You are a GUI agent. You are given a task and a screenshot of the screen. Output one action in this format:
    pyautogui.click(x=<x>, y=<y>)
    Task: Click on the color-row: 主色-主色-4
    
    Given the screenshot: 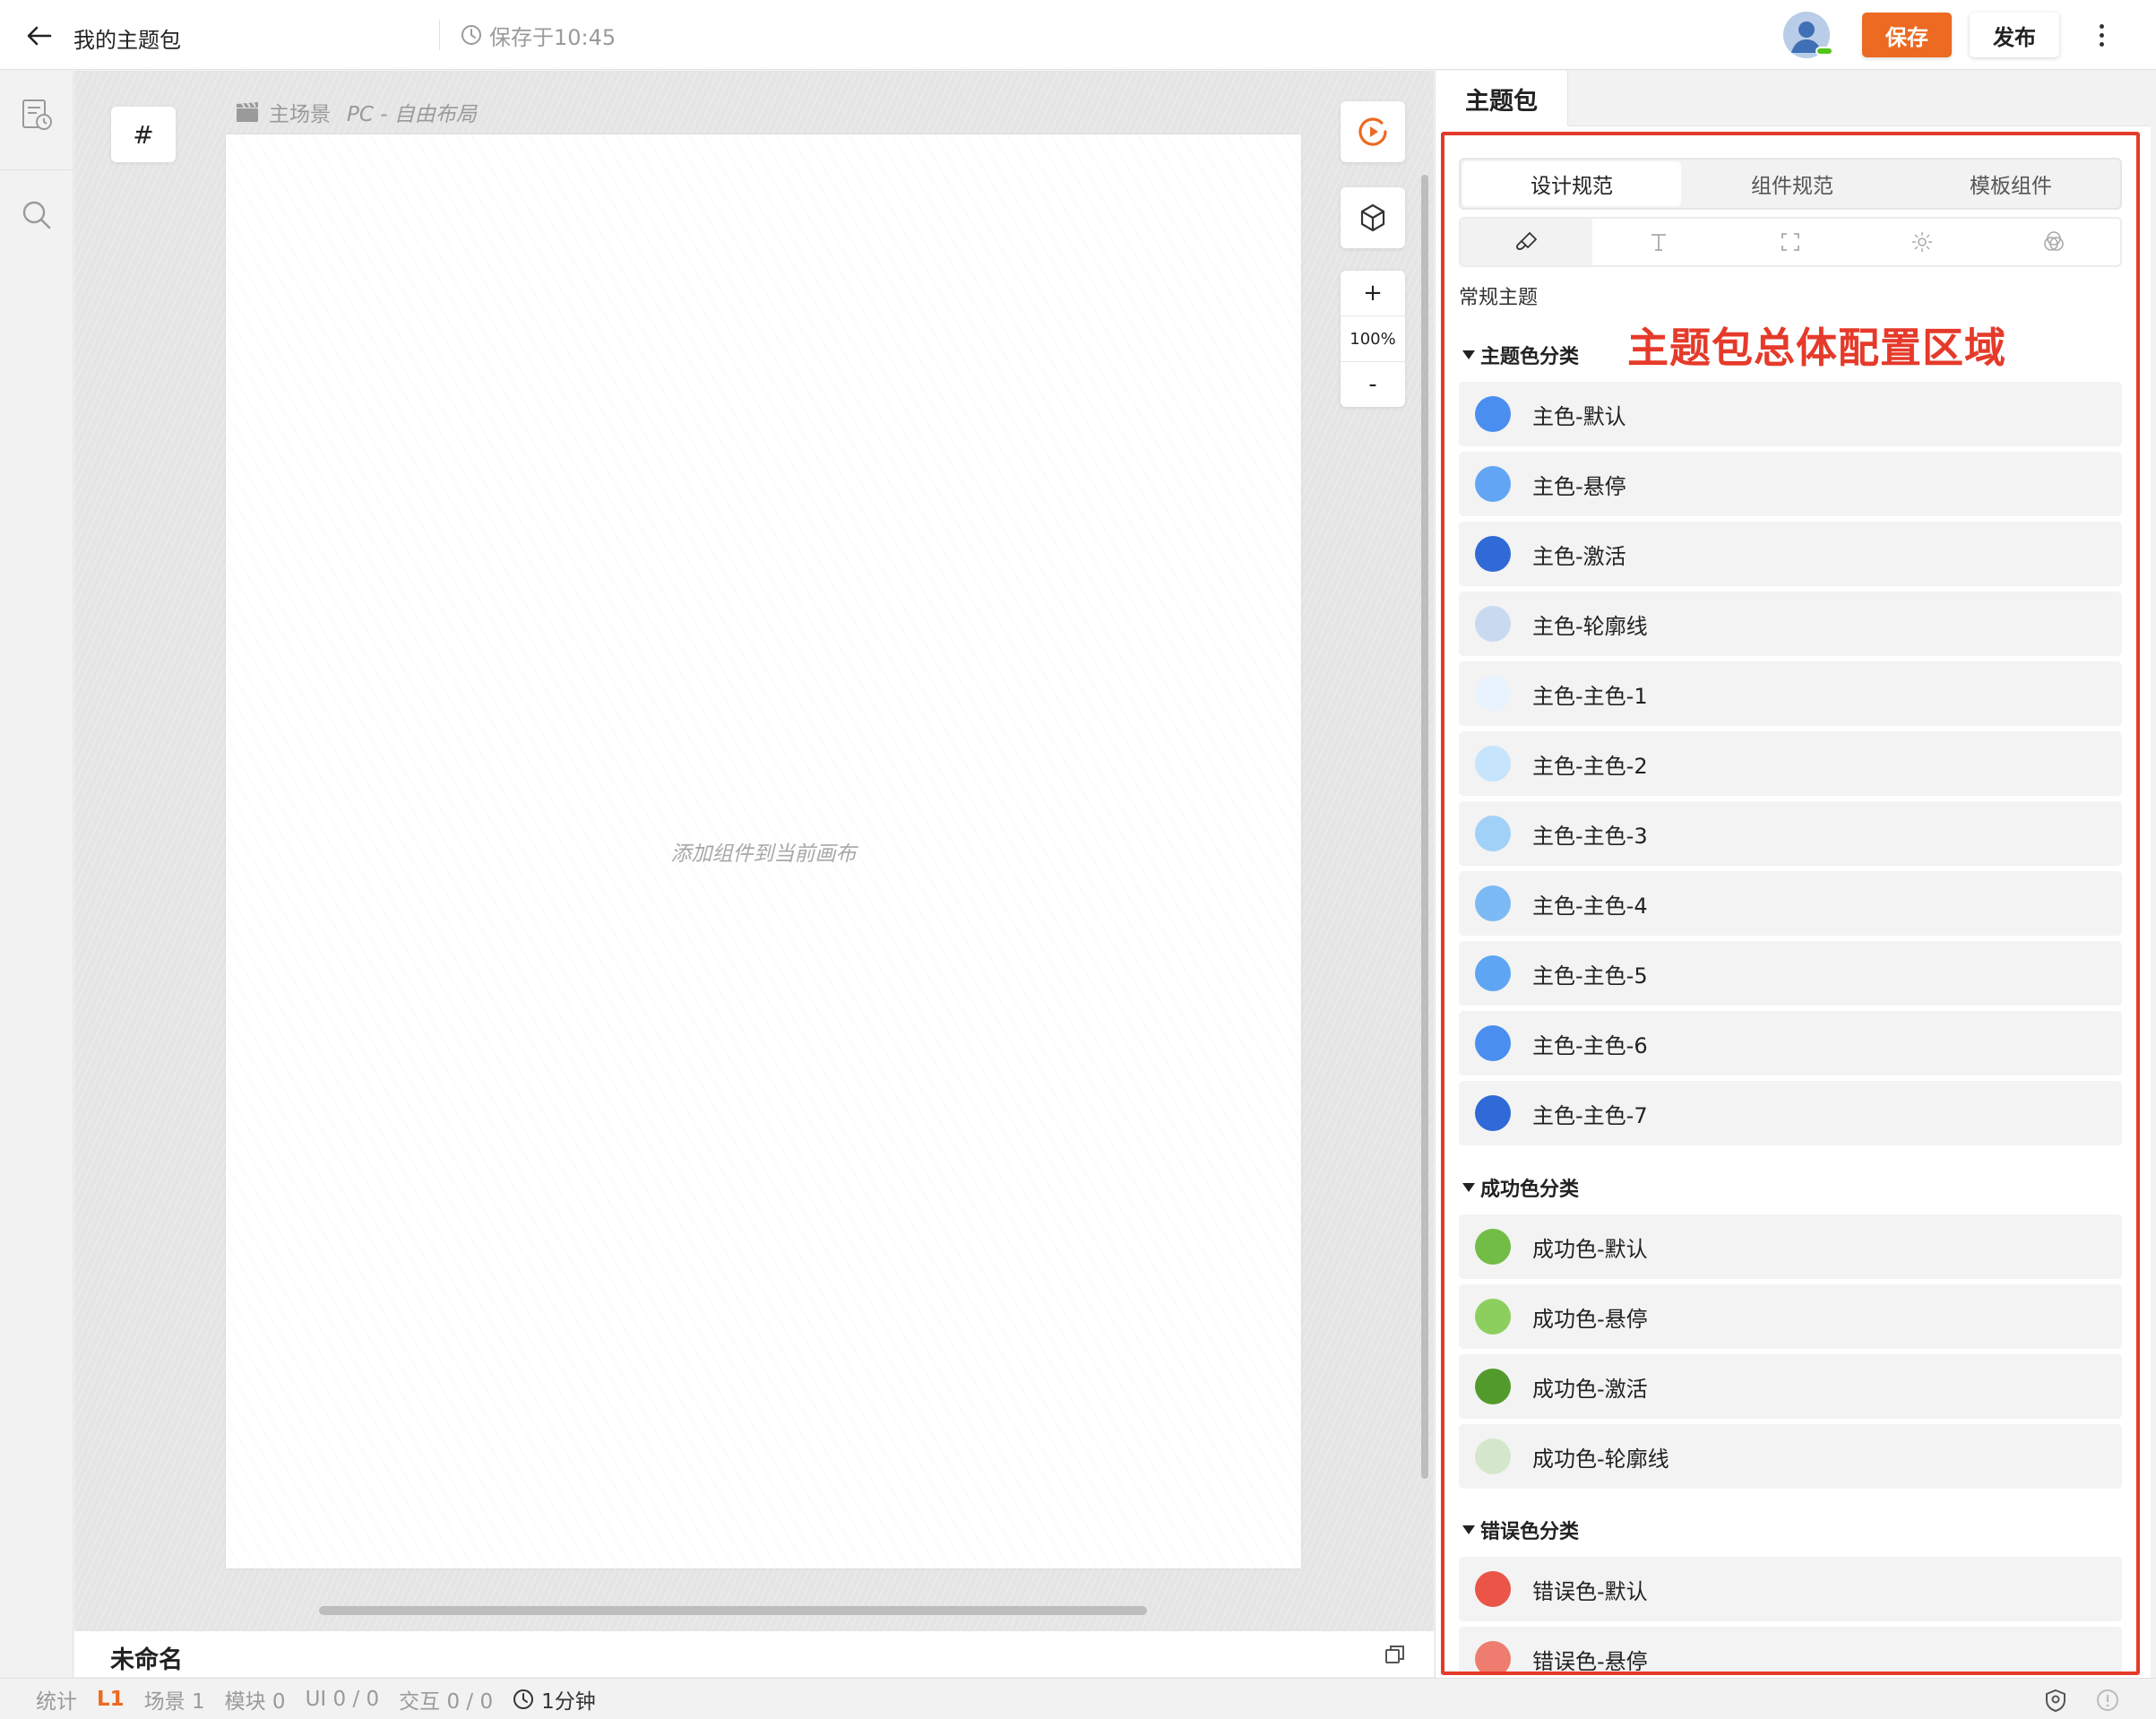 What is the action you would take?
    pyautogui.click(x=1790, y=903)
    